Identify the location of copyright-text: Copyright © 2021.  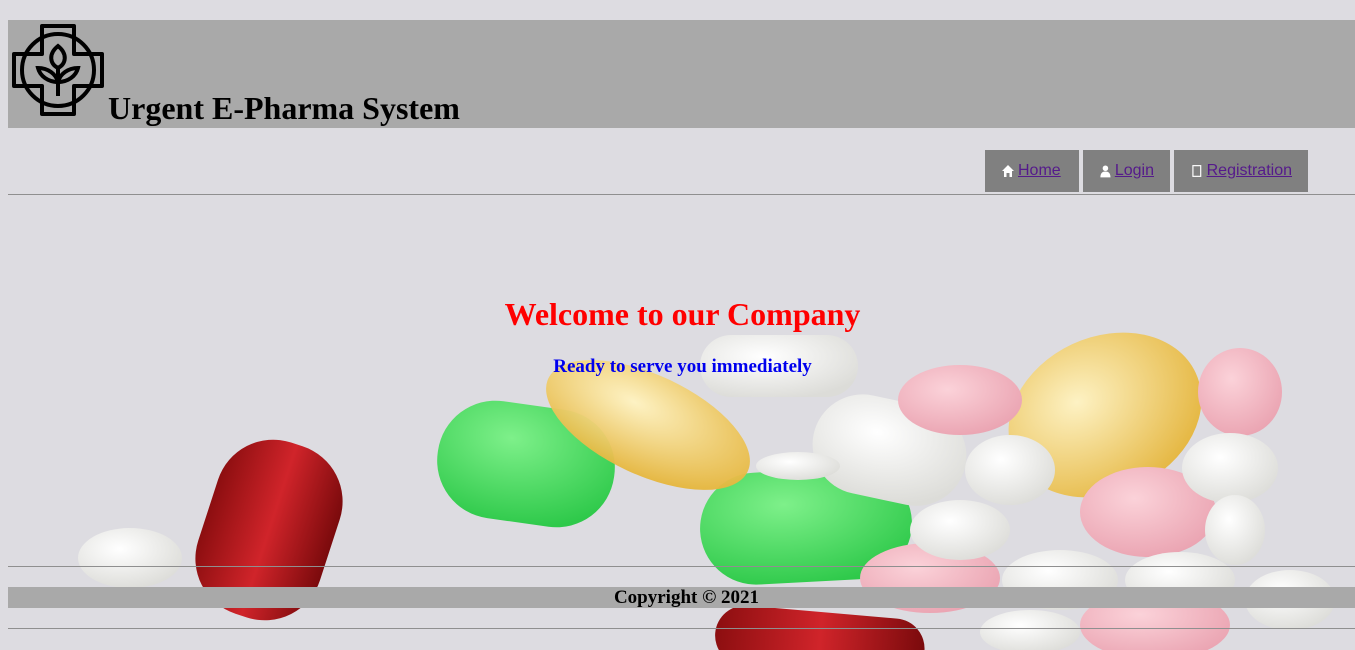
(686, 597).